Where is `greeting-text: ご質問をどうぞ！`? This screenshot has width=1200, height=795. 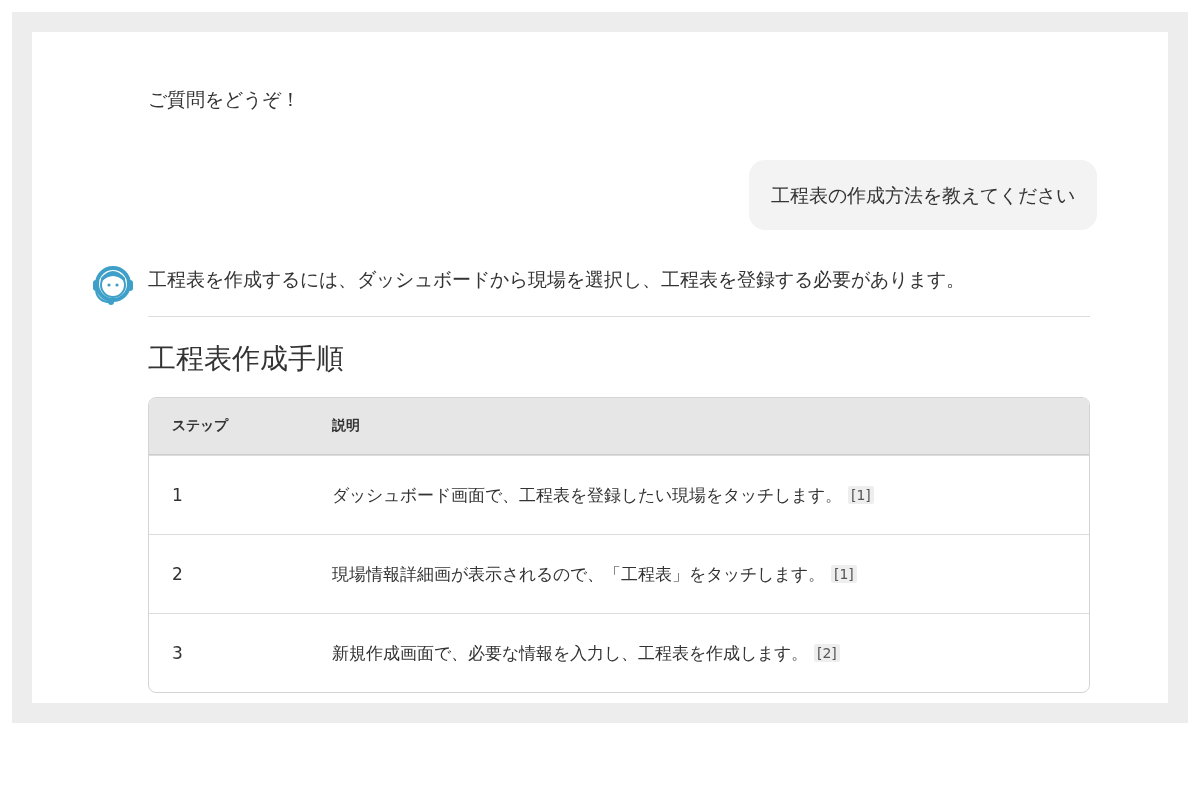
greeting-text: ご質問をどうぞ！ is located at coordinates (224, 99).